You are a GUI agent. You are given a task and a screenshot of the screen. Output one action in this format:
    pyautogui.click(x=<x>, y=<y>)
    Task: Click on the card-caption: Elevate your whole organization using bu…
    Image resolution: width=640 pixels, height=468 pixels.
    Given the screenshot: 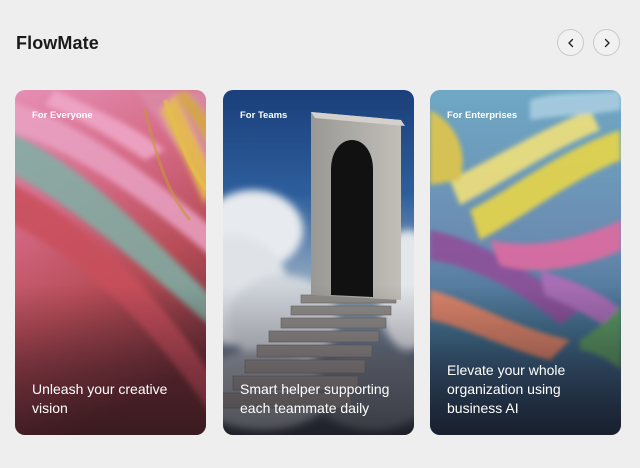 What is the action you would take?
    pyautogui.click(x=506, y=389)
    